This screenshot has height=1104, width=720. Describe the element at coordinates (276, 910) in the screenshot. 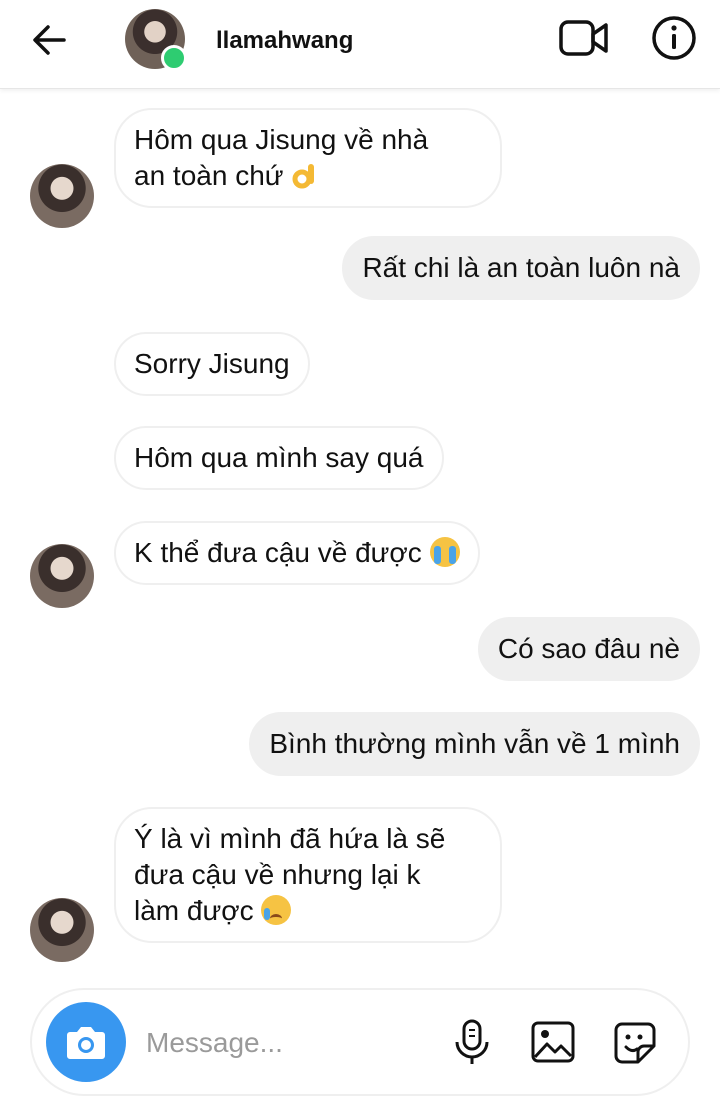

I see `crying-face-icon` at that location.